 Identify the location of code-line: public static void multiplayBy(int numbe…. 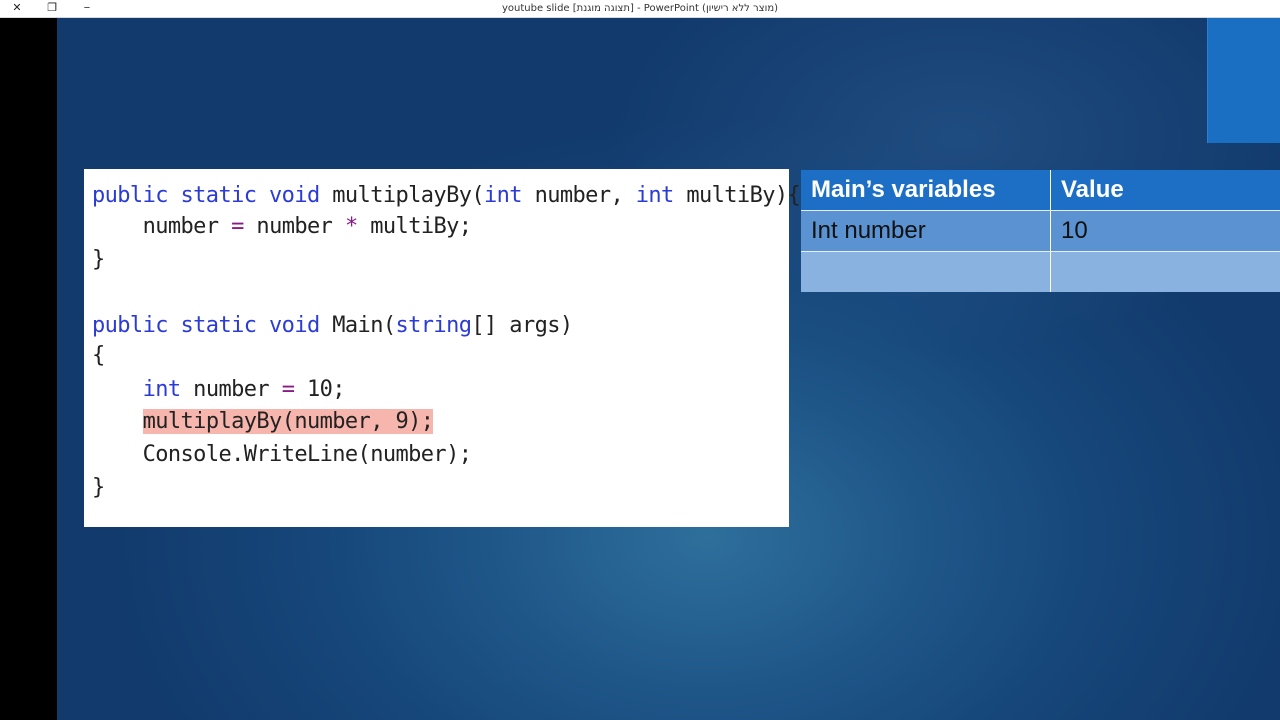
(446, 196).